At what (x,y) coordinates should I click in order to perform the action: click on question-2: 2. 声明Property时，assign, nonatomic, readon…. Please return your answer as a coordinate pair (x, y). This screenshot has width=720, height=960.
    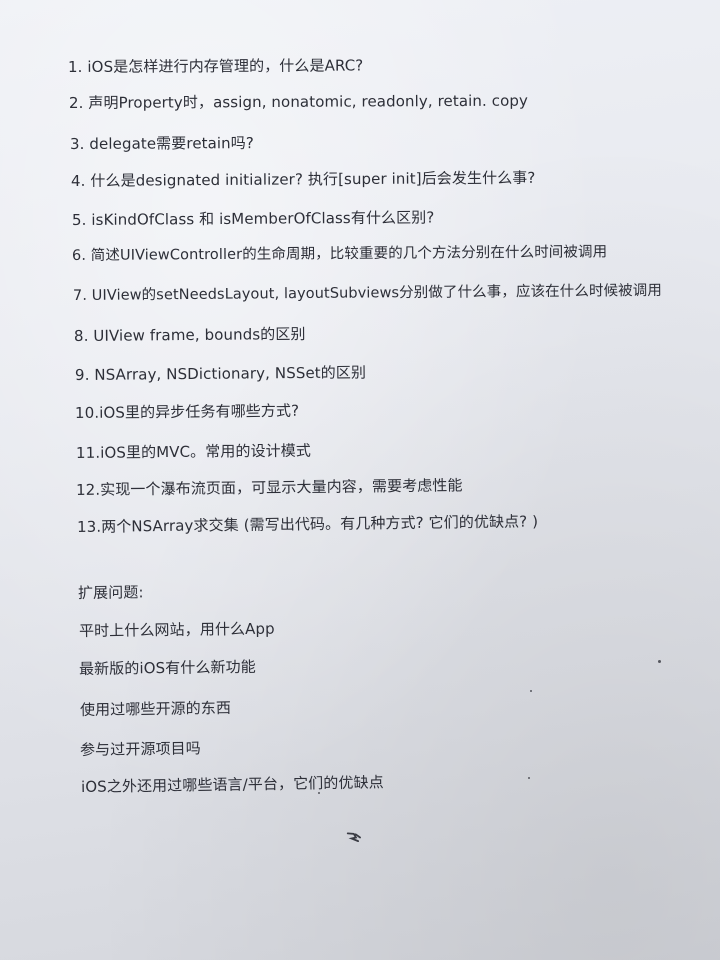
    Looking at the image, I should click on (298, 101).